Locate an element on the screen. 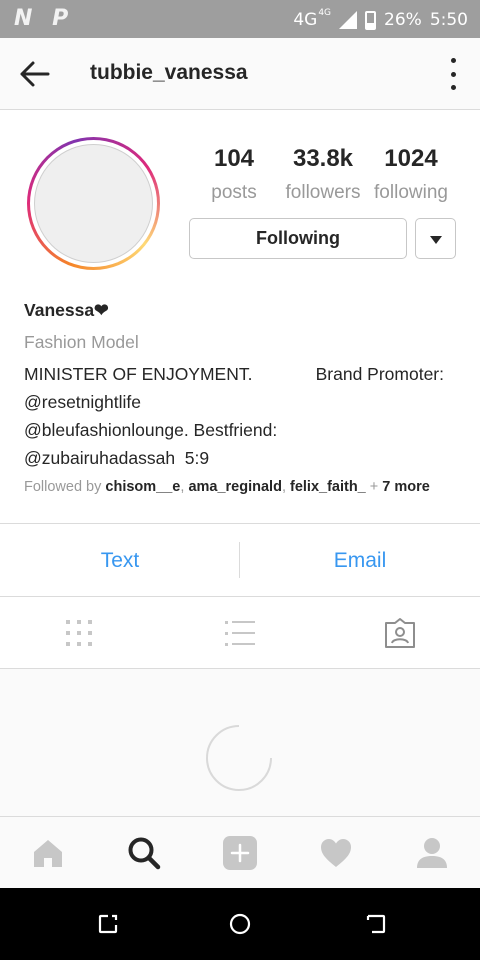 Image resolution: width=480 pixels, height=960 pixels. tab-tagged is located at coordinates (400, 633).